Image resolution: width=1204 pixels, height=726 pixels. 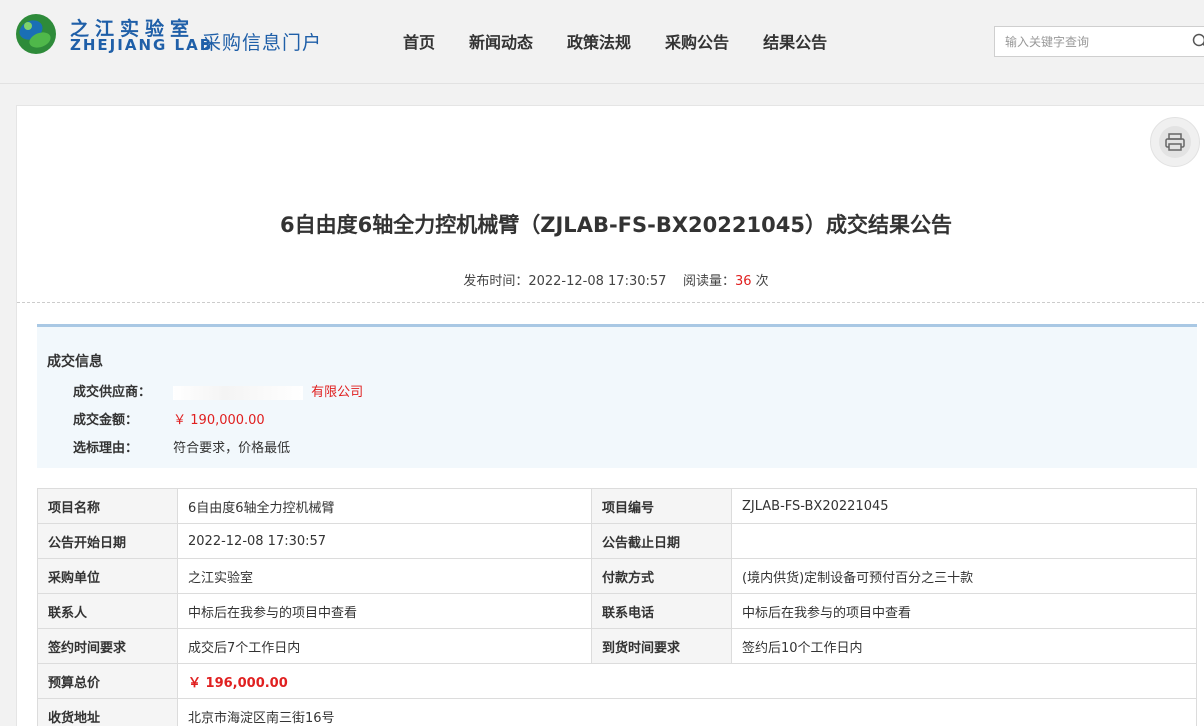 What do you see at coordinates (419, 41) in the screenshot?
I see `nav-home: 首页` at bounding box center [419, 41].